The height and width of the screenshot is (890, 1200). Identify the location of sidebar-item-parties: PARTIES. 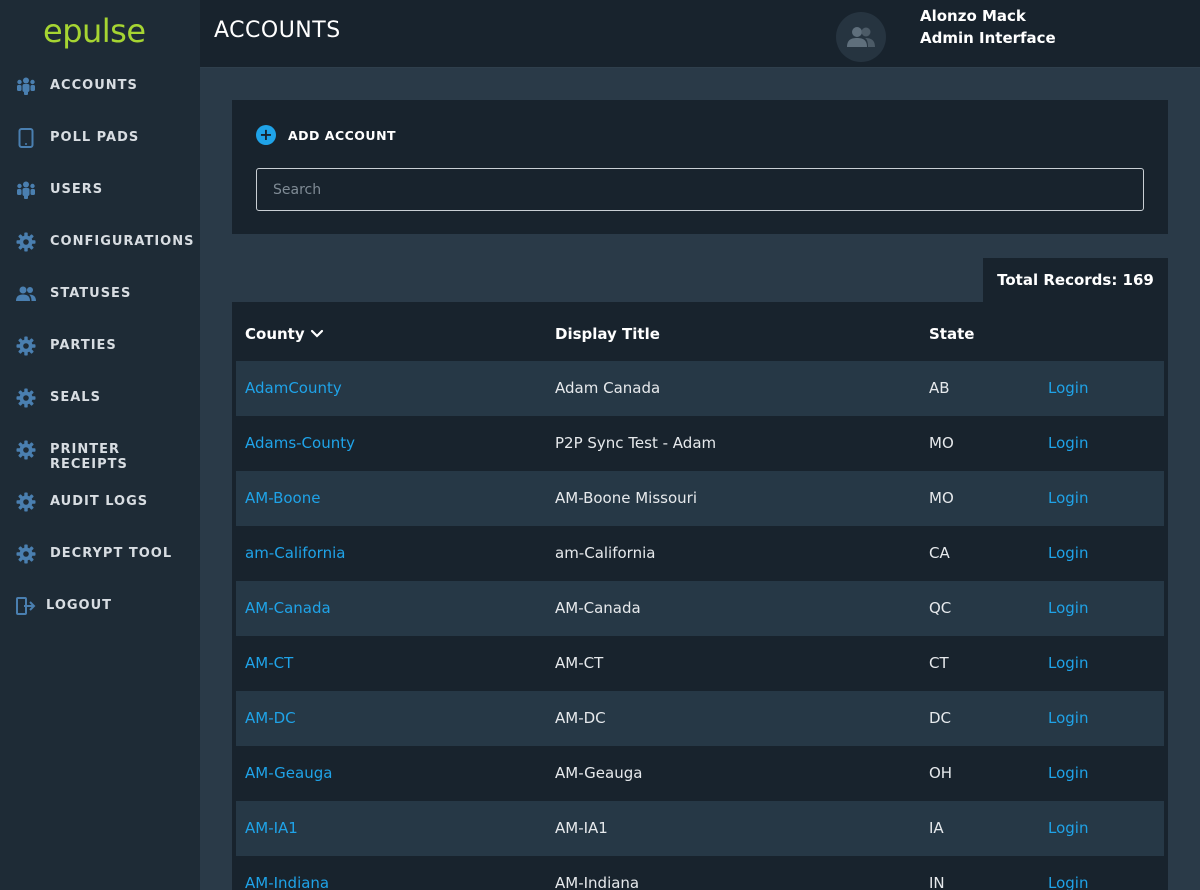
(100, 345).